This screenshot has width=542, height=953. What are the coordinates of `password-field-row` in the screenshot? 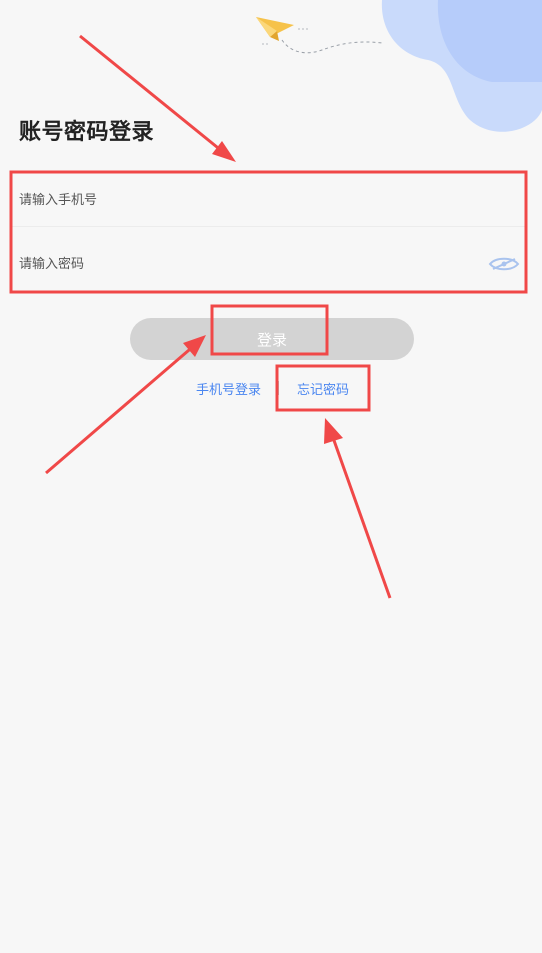 It's located at (269, 264).